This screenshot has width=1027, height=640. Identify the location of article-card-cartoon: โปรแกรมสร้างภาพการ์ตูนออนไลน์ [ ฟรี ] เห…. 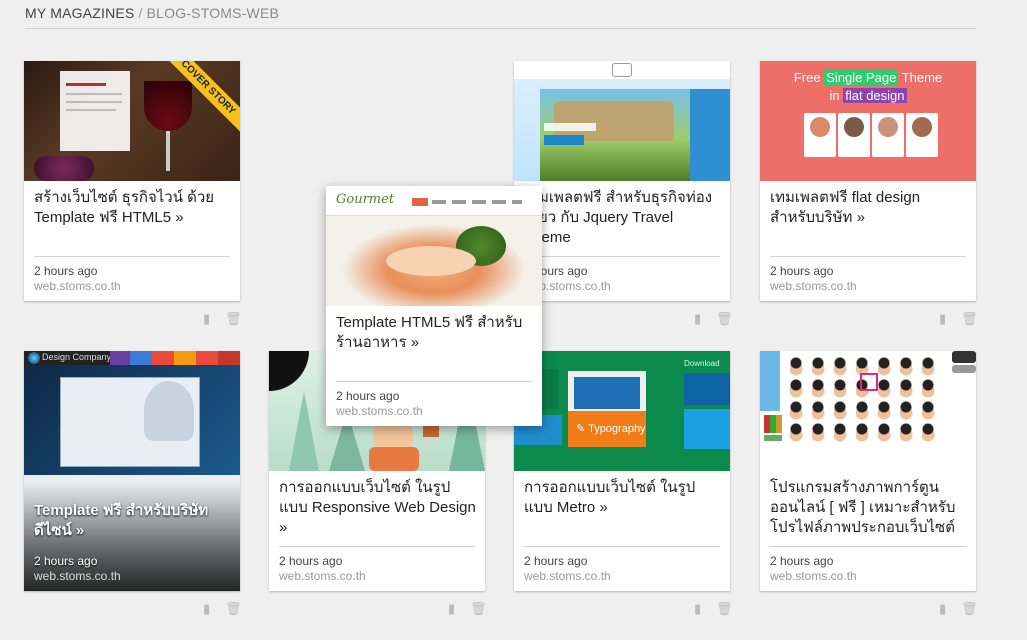
(868, 471).